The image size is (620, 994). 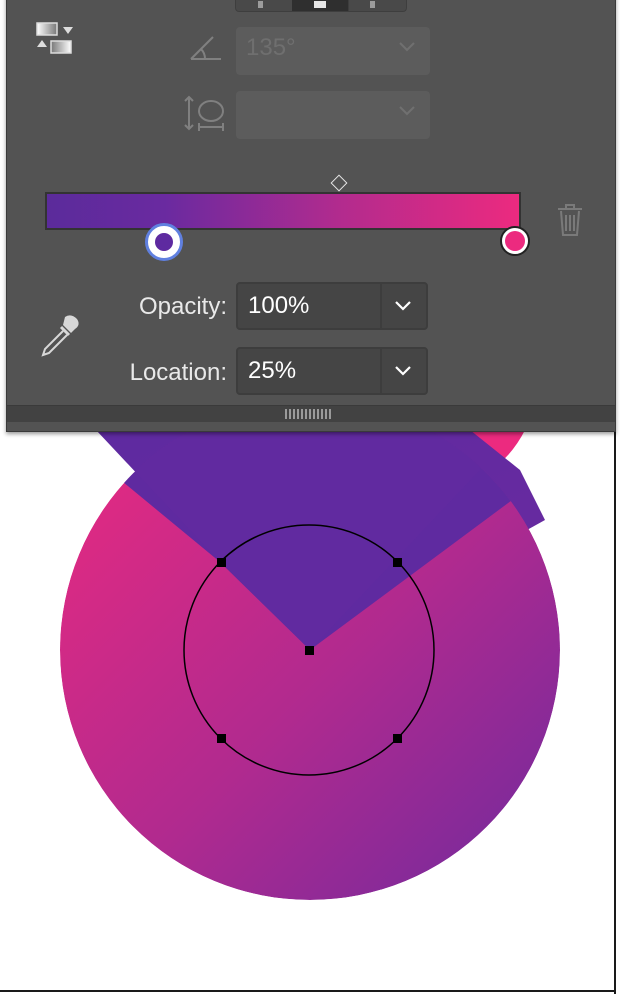 What do you see at coordinates (333, 115) in the screenshot?
I see `aspect-ratio-field` at bounding box center [333, 115].